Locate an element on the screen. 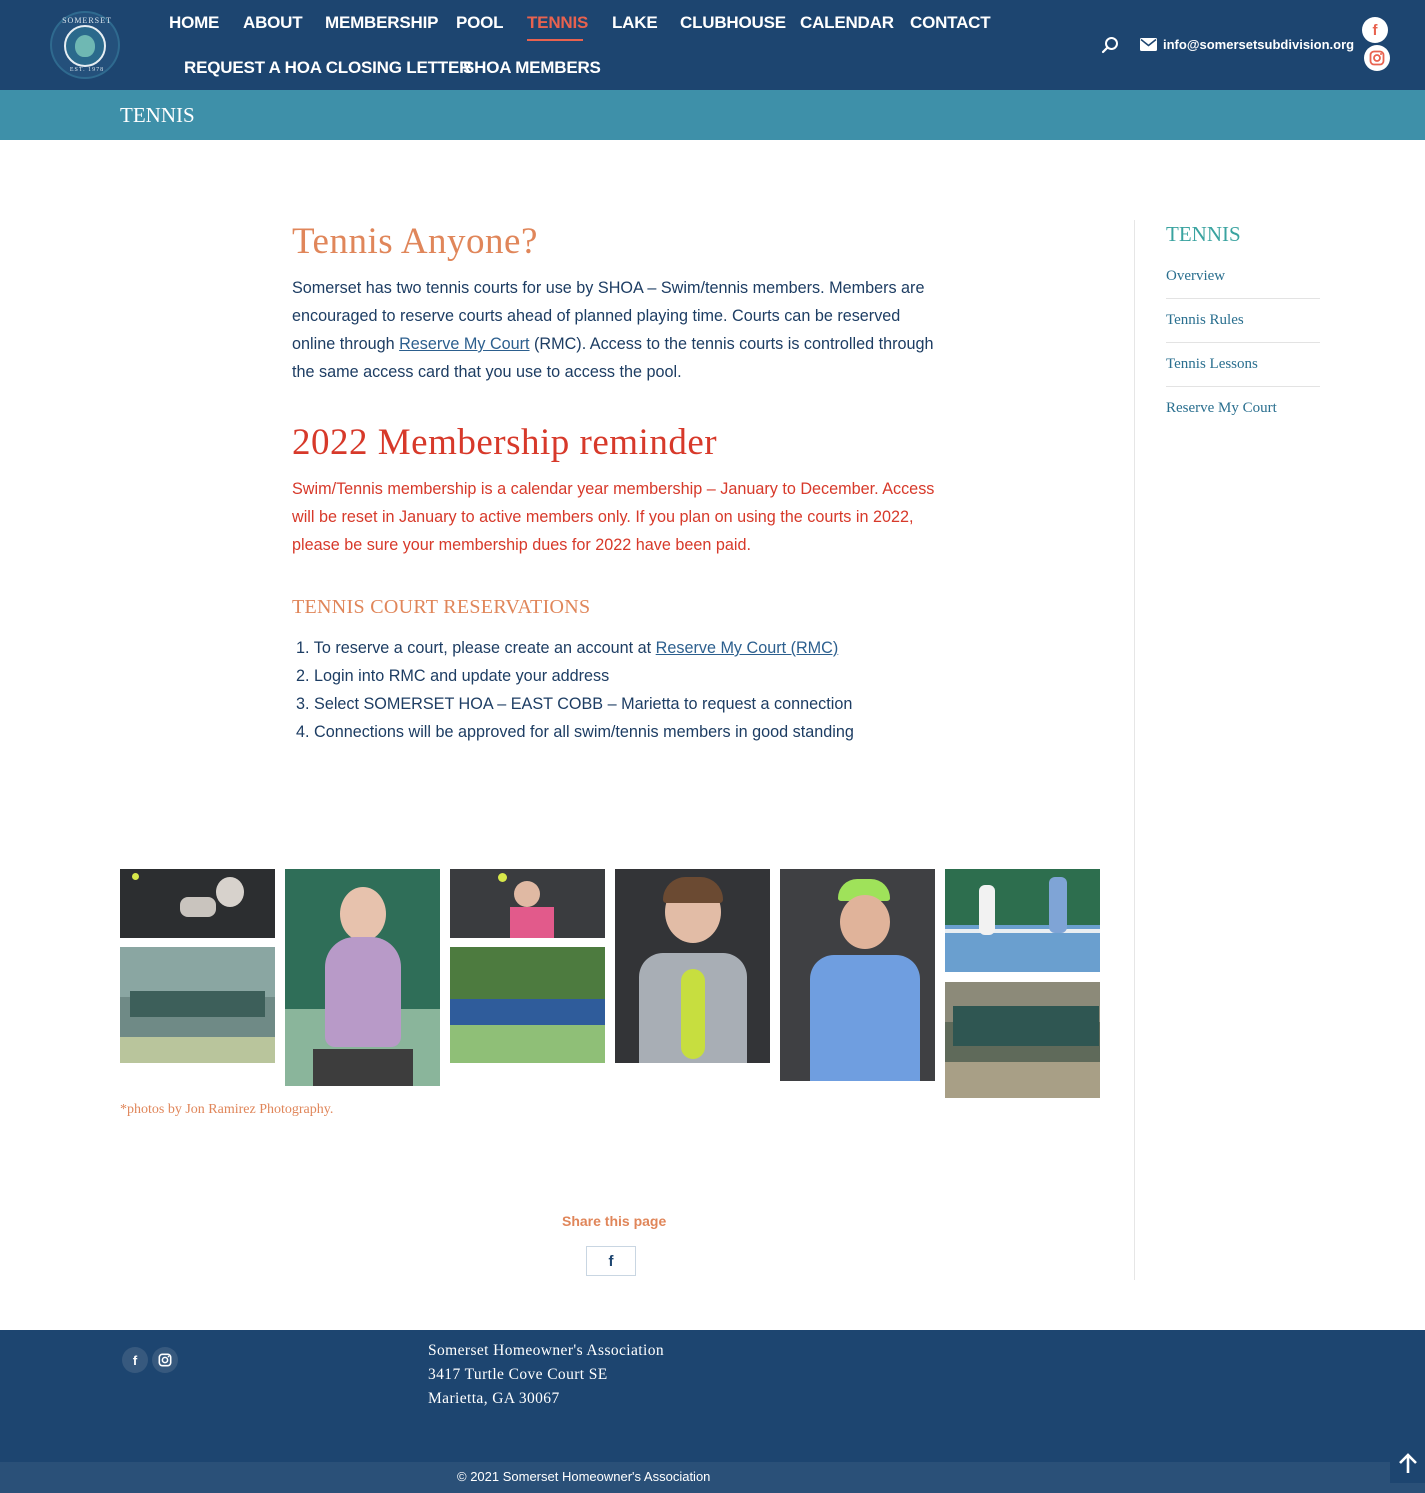  sidebar-item-tennis-rules: Tennis Rules is located at coordinates (1205, 320).